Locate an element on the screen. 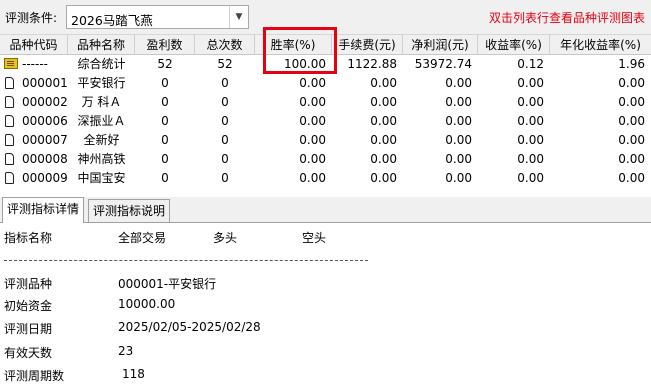  strategy-select: 2026马踏飞燕 ▼ is located at coordinates (157, 17).